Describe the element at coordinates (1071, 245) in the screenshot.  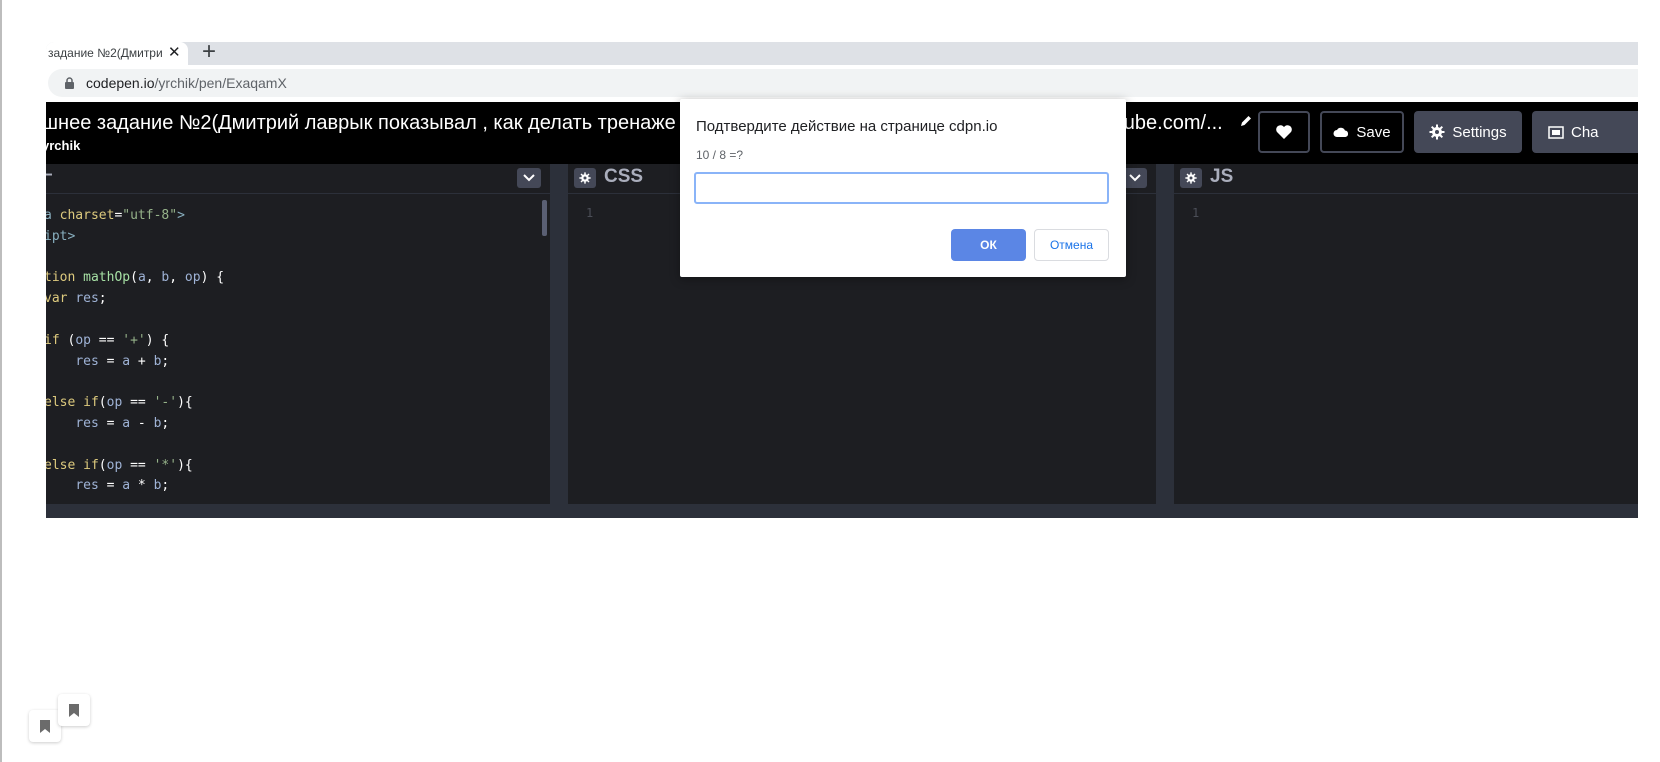
I see `cancel-button: Отмена` at that location.